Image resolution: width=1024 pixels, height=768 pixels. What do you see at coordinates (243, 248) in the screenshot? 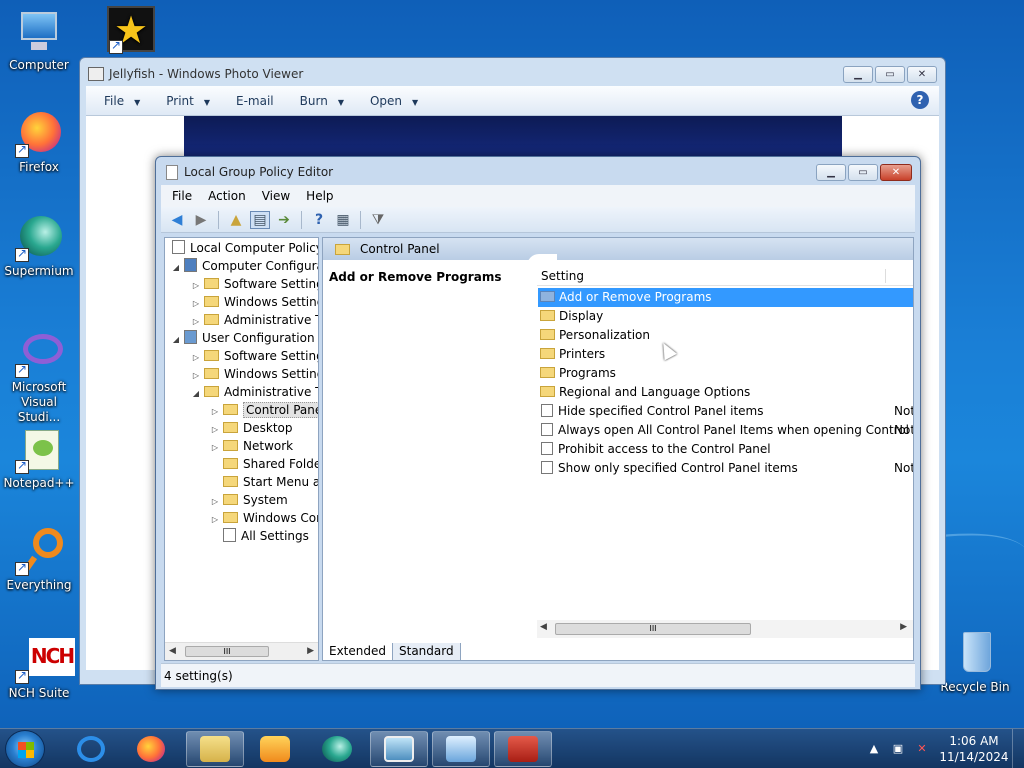
I see `tree-item: Local Computer Policy` at bounding box center [243, 248].